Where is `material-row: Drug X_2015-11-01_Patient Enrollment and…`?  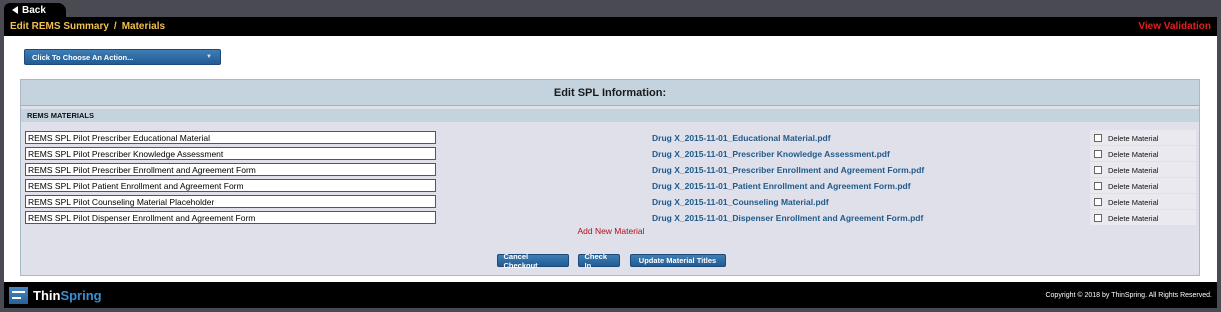
material-row: Drug X_2015-11-01_Patient Enrollment and… is located at coordinates (610, 186).